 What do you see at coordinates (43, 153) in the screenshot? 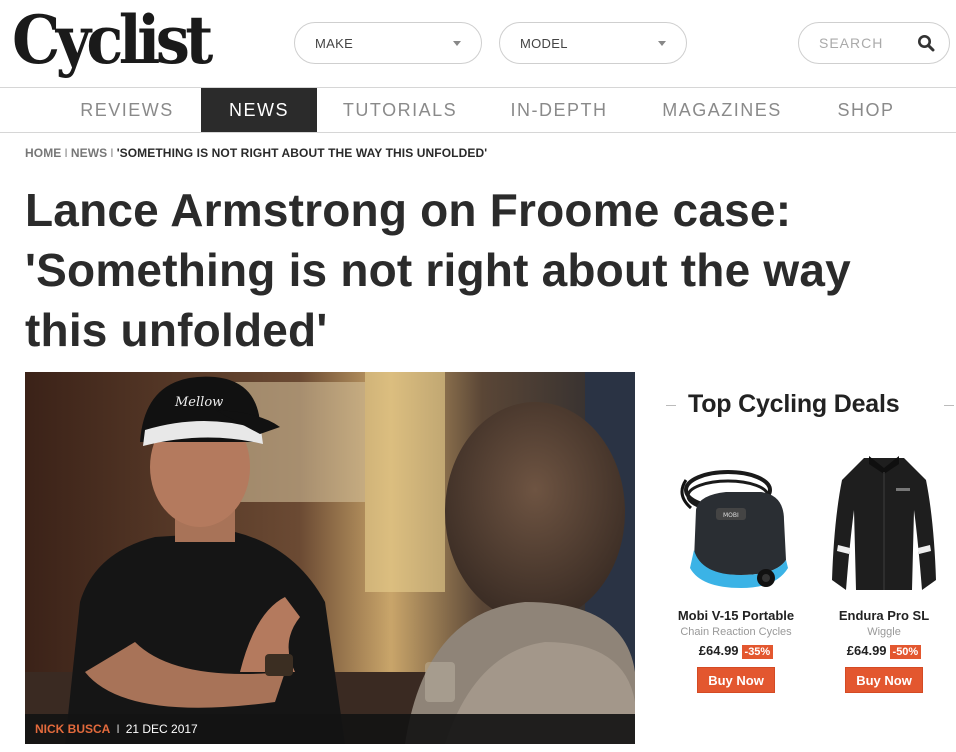
I see `breadcrumb-home: HOME` at bounding box center [43, 153].